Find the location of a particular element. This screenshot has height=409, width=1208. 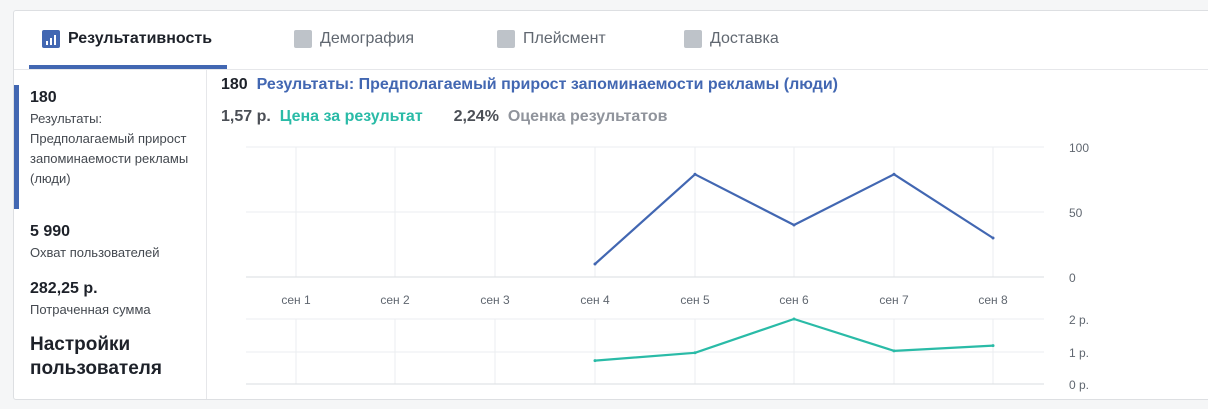

x-tick-label: сен 5 is located at coordinates (695, 300).